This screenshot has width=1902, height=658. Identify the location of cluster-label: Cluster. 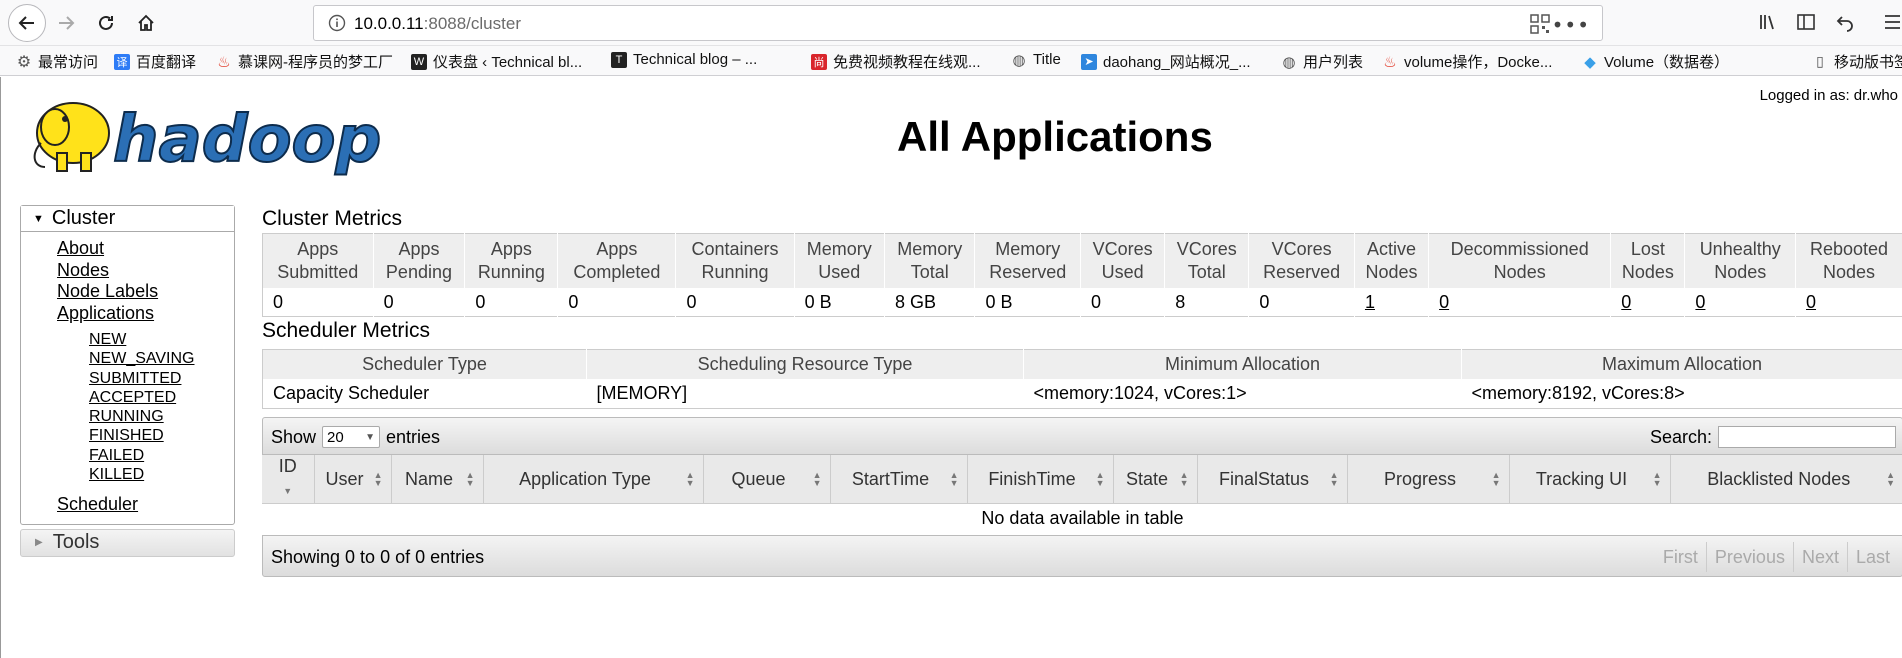
(83, 218).